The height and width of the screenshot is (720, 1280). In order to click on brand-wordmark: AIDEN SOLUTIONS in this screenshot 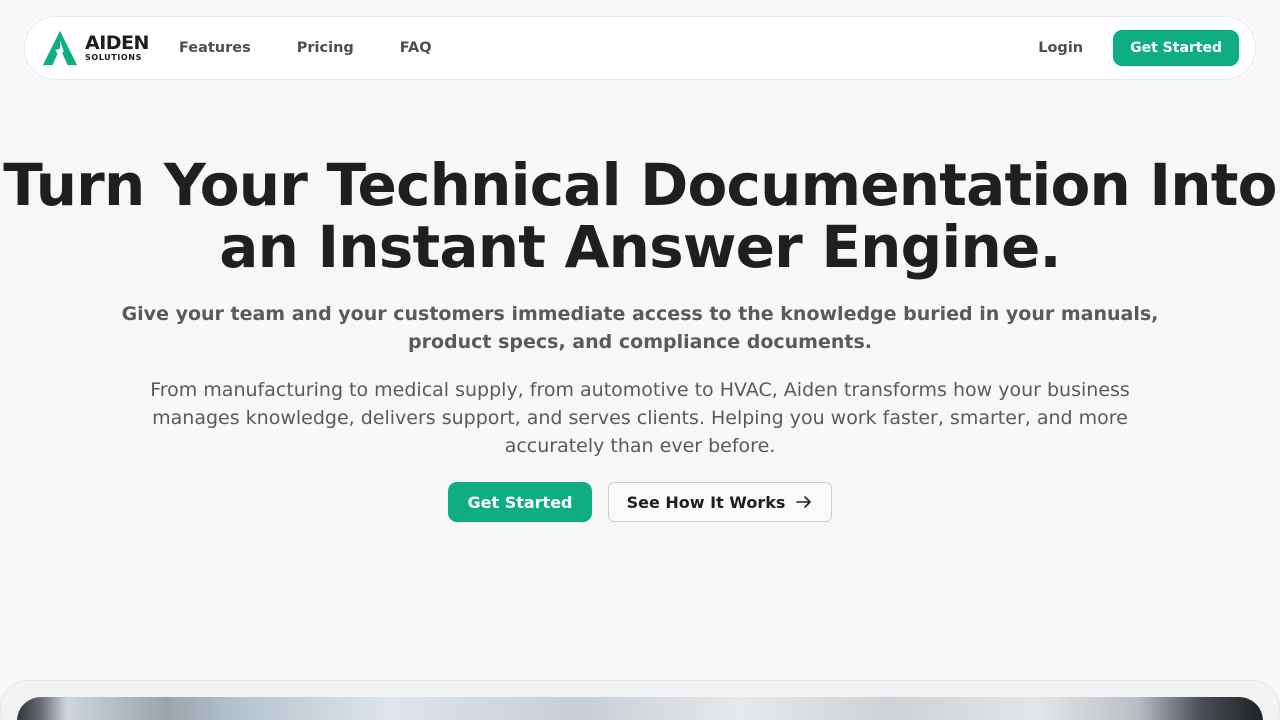, I will do `click(117, 48)`.